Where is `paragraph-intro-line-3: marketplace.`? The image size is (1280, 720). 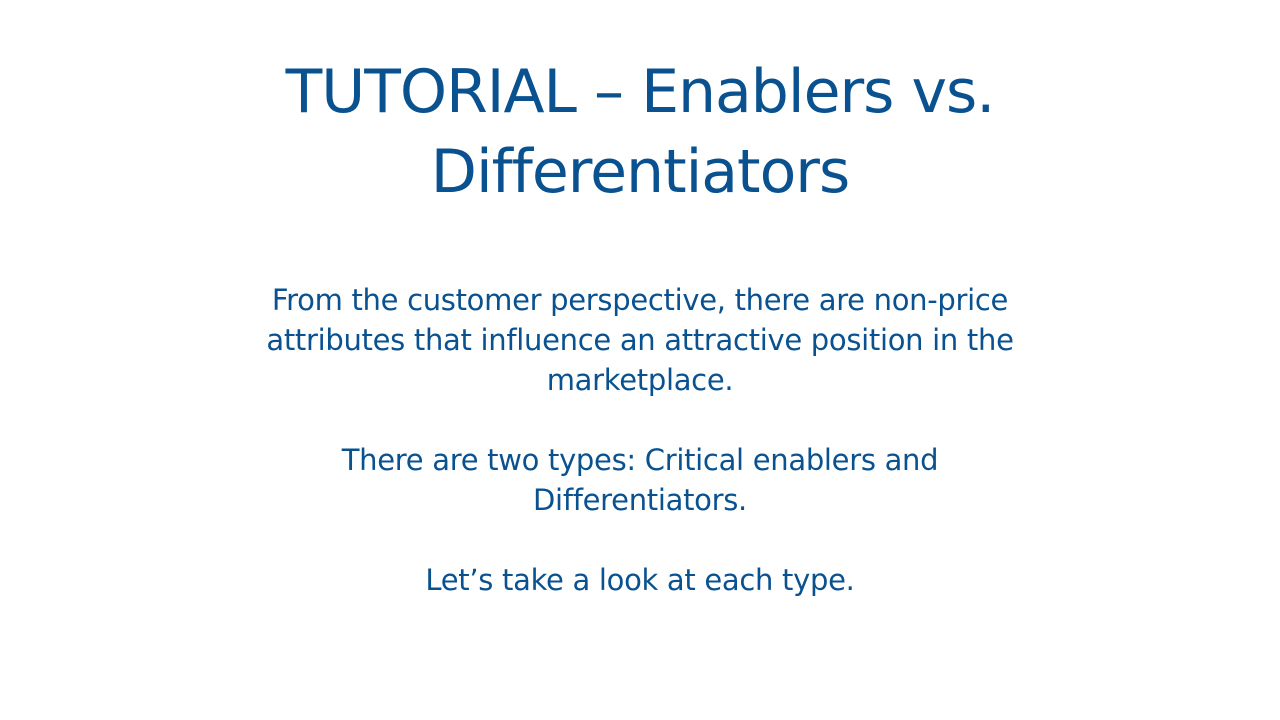 paragraph-intro-line-3: marketplace. is located at coordinates (640, 380).